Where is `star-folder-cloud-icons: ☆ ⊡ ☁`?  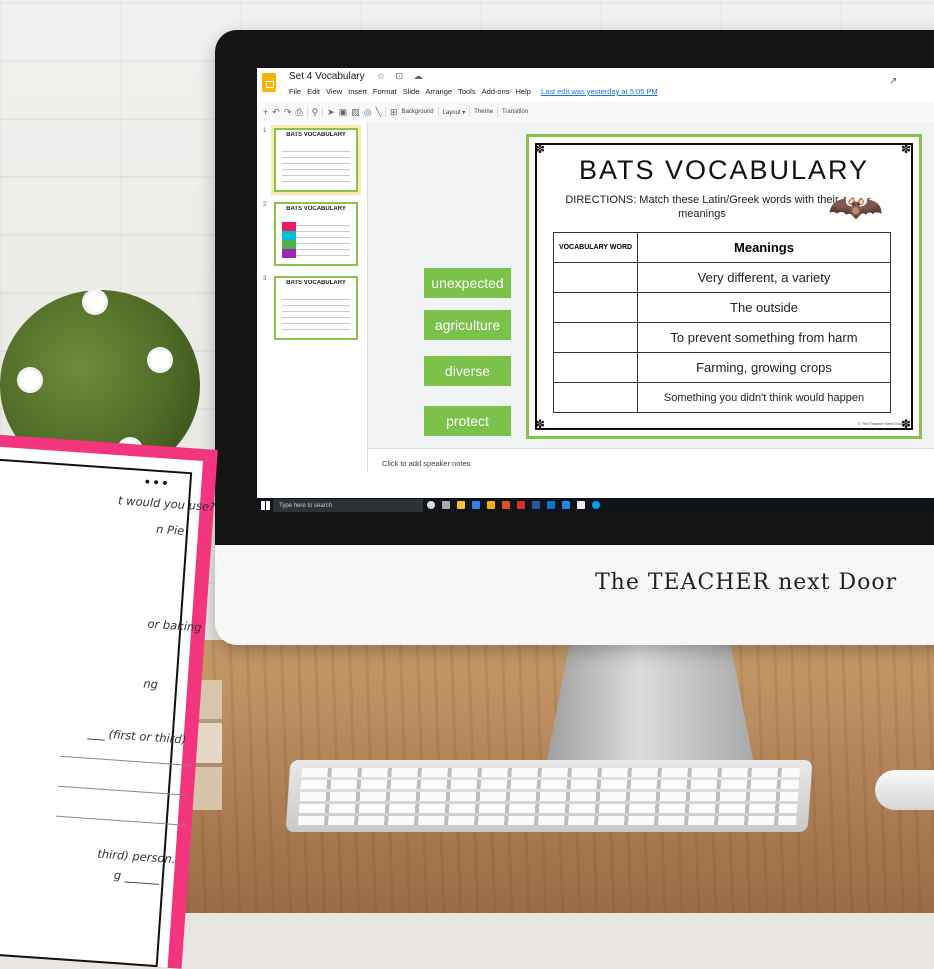
star-folder-cloud-icons: ☆ ⊡ ☁ is located at coordinates (402, 76).